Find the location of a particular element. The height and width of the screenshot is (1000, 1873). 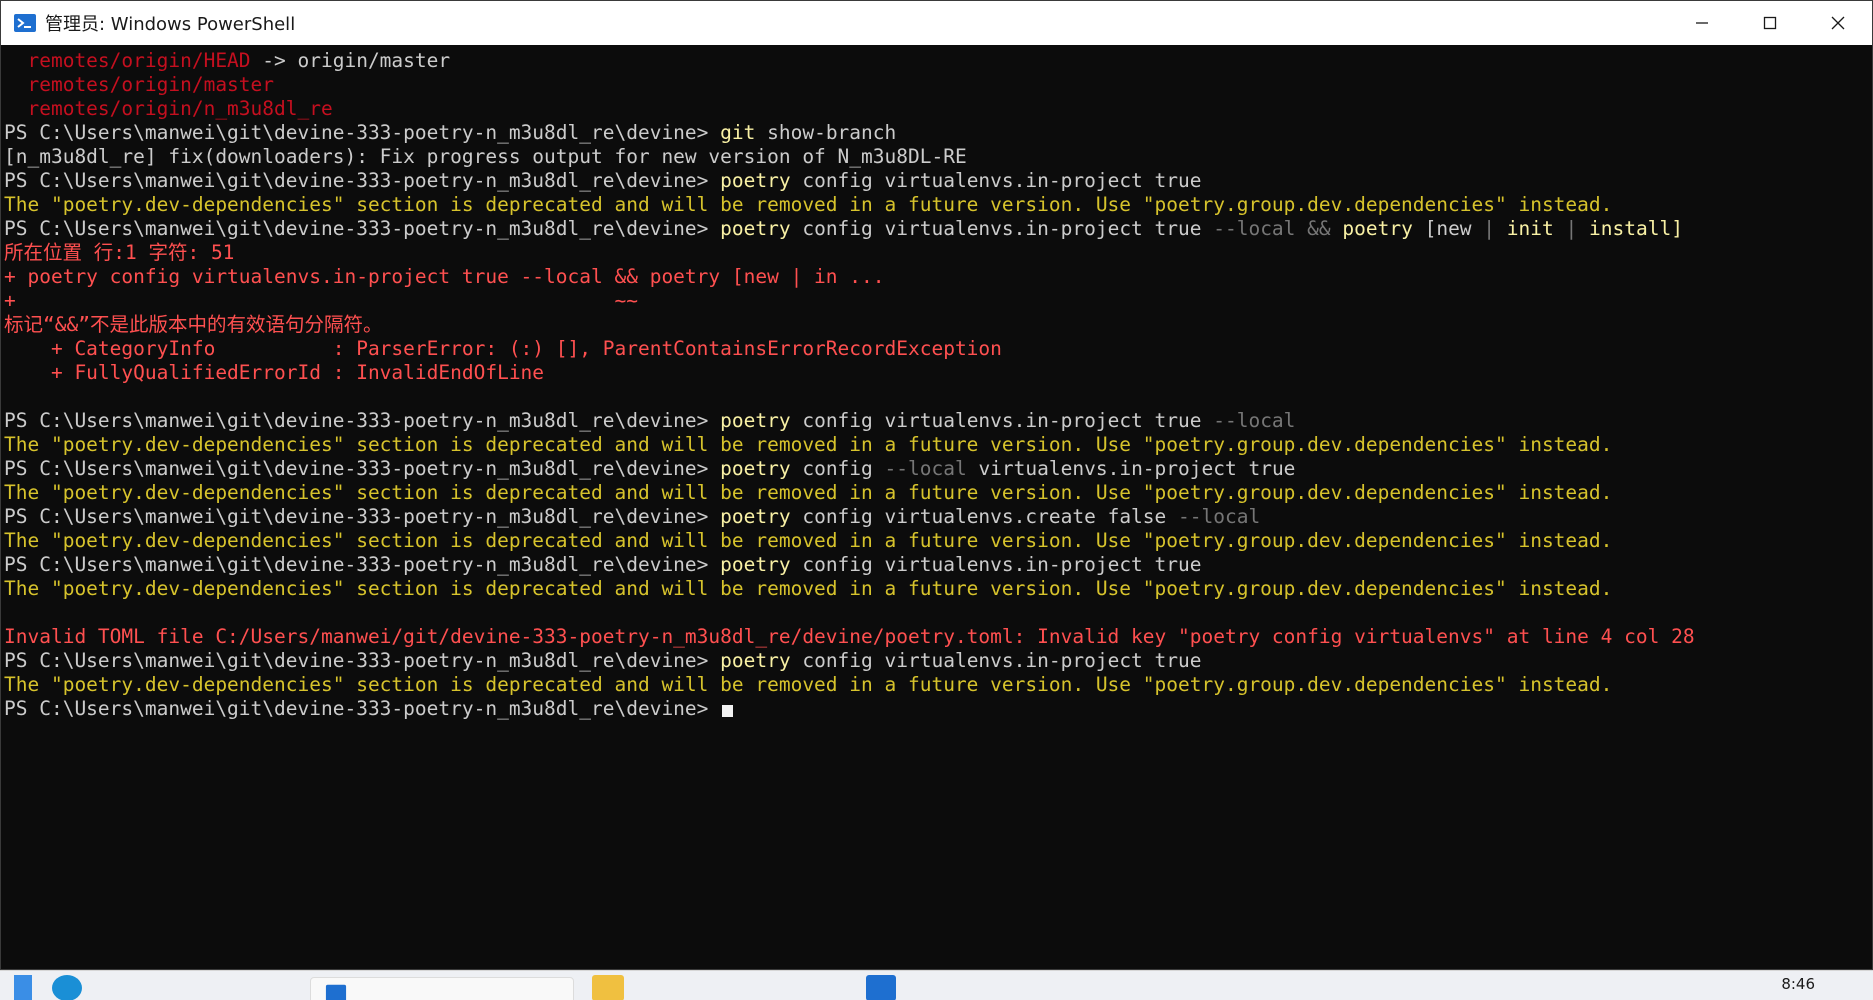

window-title: 管理员: Windows PowerShell is located at coordinates (170, 24).